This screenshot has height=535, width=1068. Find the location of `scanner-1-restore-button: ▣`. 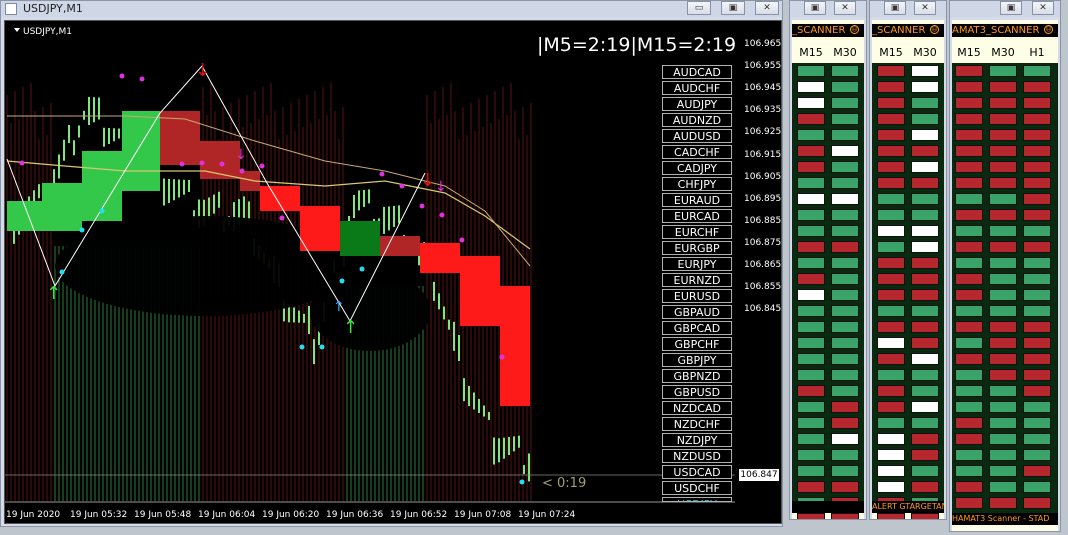

scanner-1-restore-button: ▣ is located at coordinates (815, 8).